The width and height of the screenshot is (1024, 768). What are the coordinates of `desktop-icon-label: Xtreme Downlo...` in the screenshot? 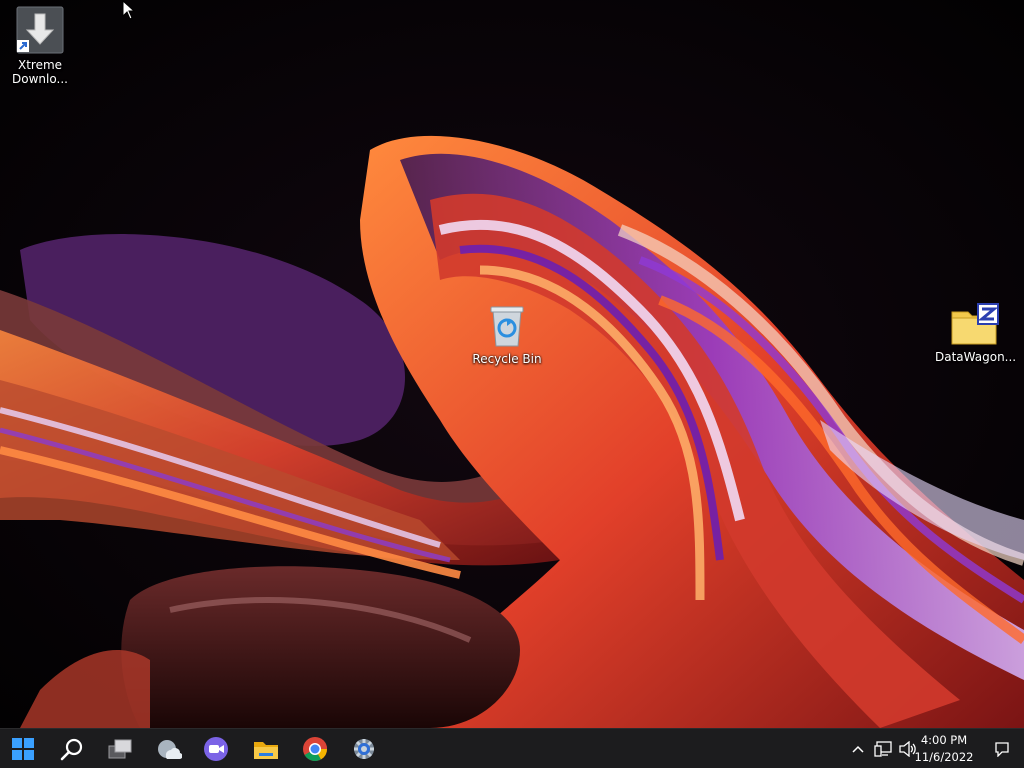 It's located at (40, 72).